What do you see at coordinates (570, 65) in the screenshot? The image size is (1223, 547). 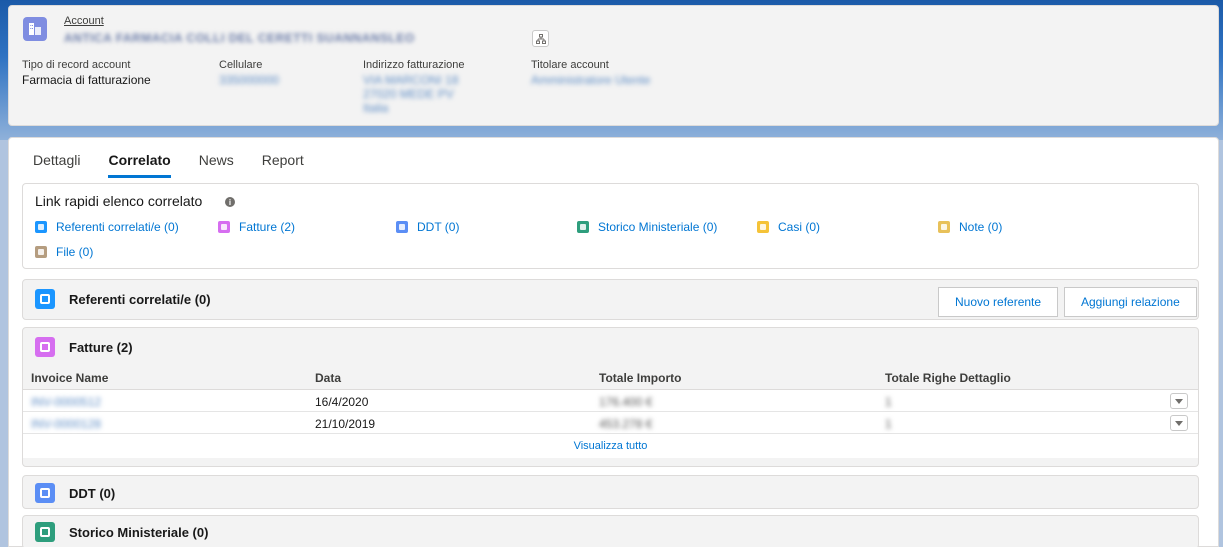 I see `field-label: Titolare account` at bounding box center [570, 65].